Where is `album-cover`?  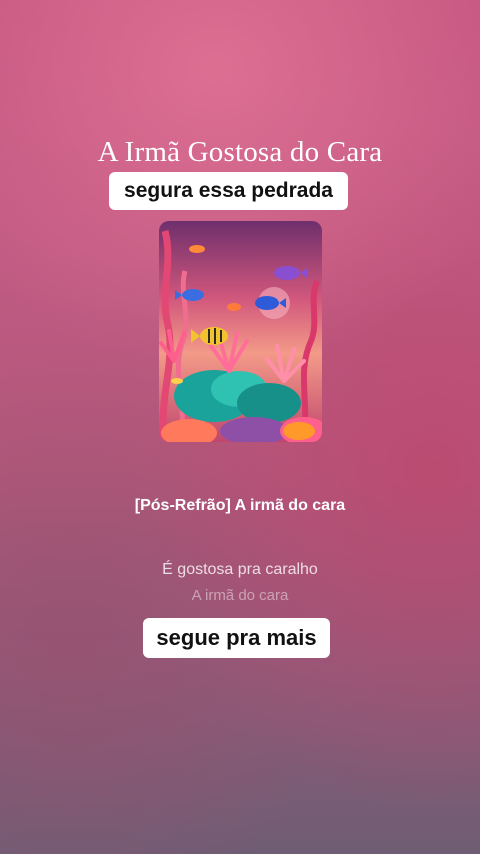 album-cover is located at coordinates (240, 331).